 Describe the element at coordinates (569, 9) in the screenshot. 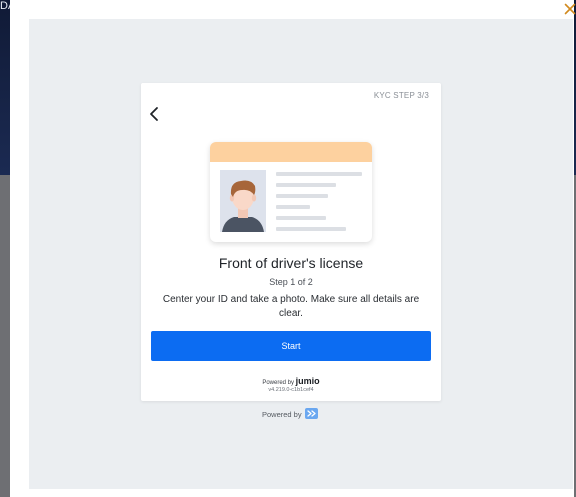

I see `close-icon` at that location.